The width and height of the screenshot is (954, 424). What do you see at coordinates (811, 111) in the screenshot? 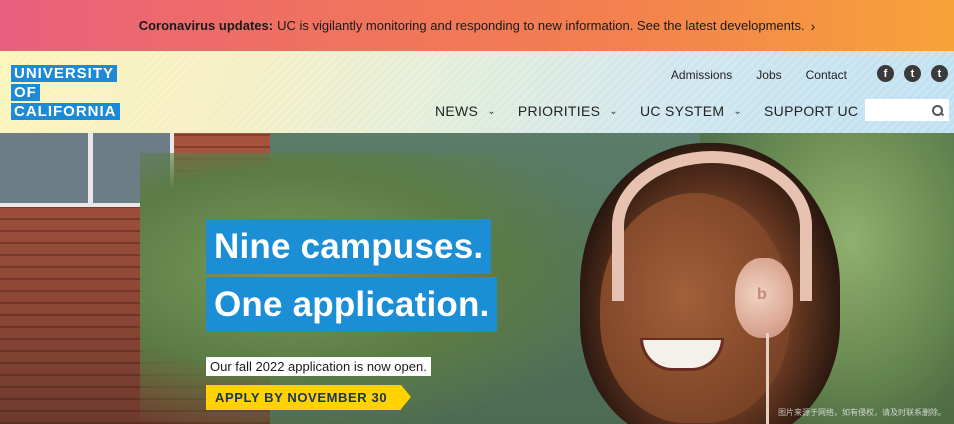
I see `nav-item-label: SUPPORT UC` at bounding box center [811, 111].